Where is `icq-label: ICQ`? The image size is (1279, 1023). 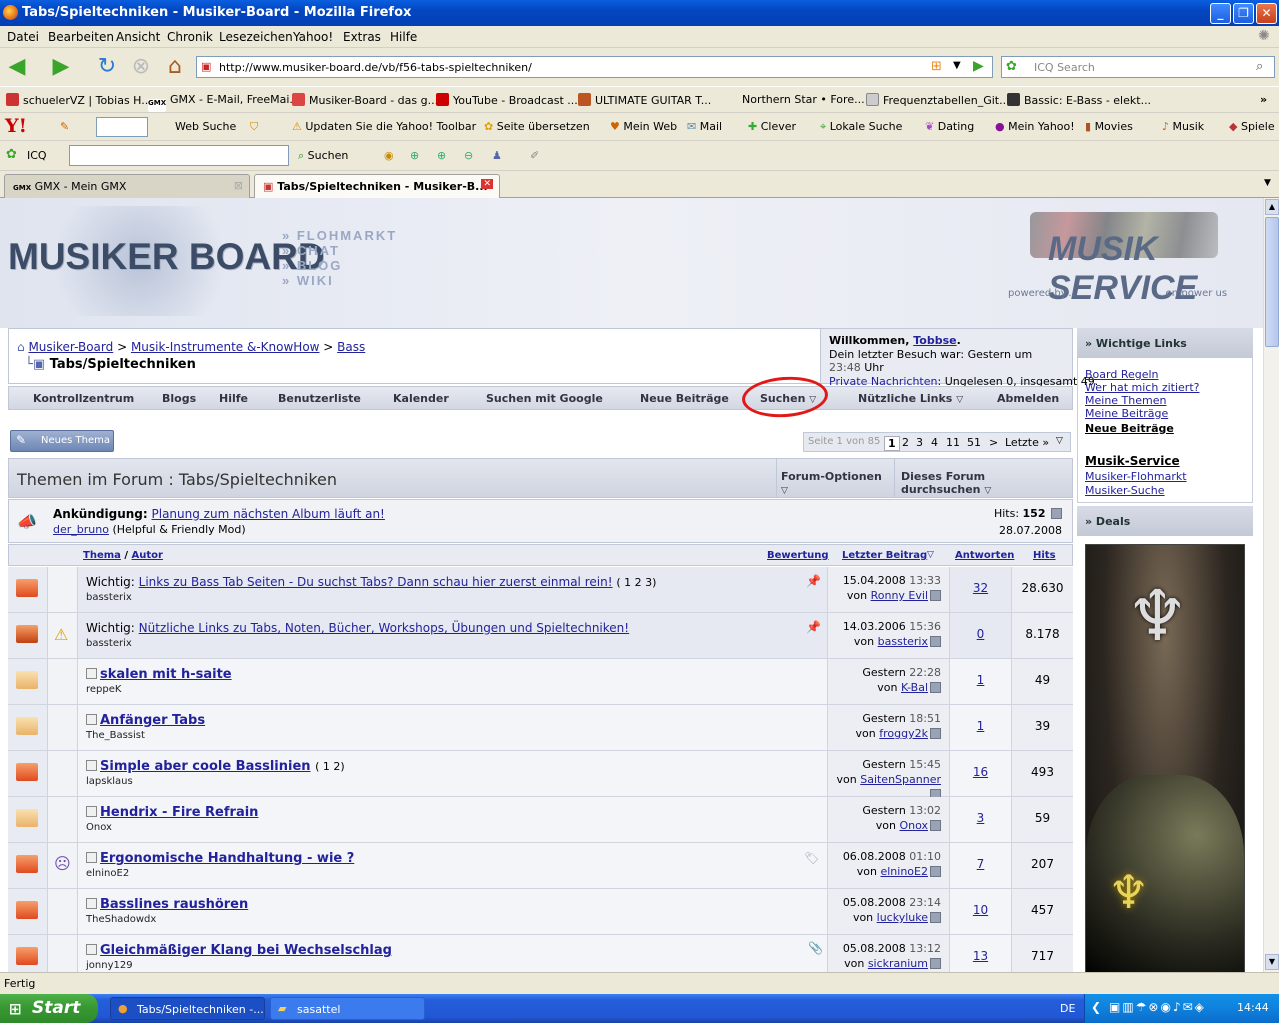 icq-label: ICQ is located at coordinates (37, 155).